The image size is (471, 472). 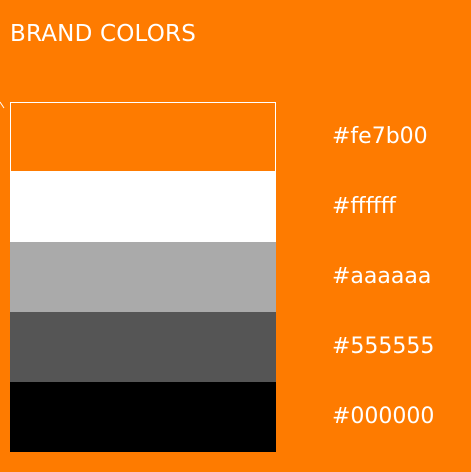 What do you see at coordinates (143, 207) in the screenshot?
I see `swatch-white` at bounding box center [143, 207].